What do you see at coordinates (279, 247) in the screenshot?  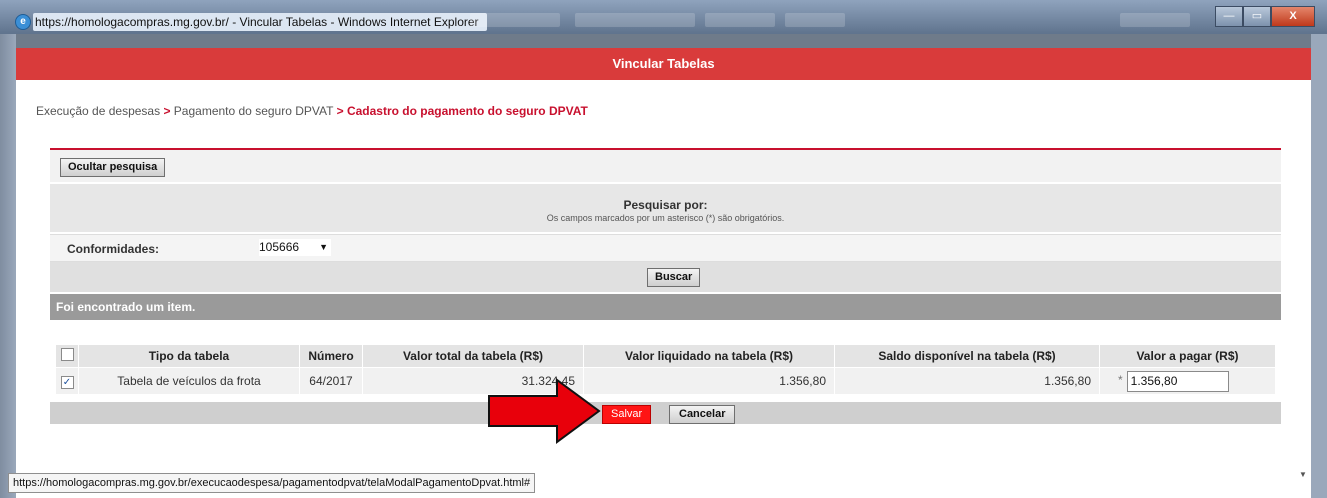 I see `conformidades-value: 105666` at bounding box center [279, 247].